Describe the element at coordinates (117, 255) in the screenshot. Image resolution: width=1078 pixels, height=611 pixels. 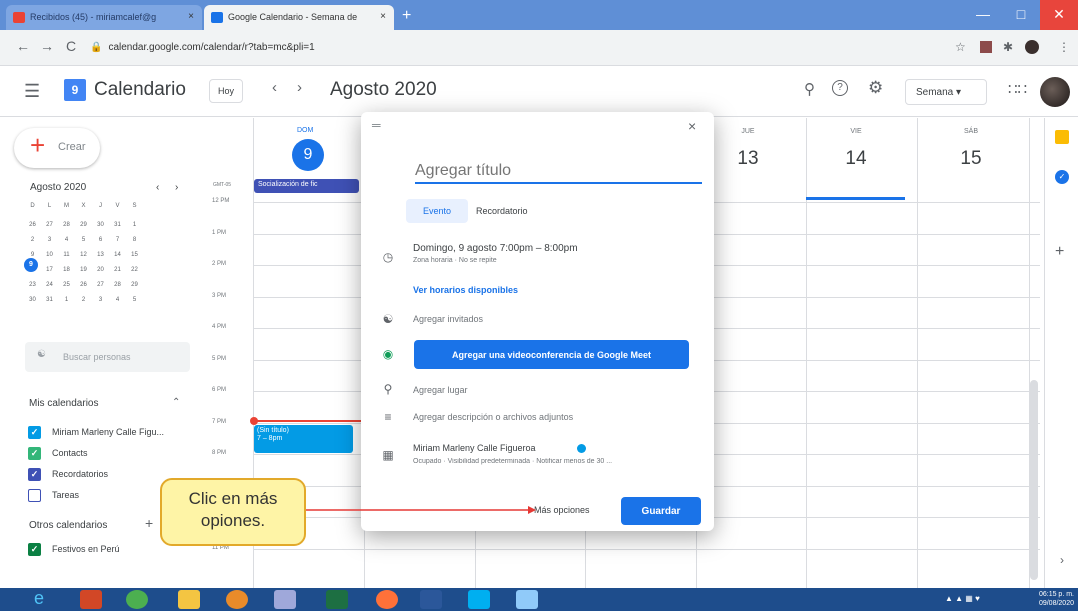
I see `mini-day: 14` at that location.